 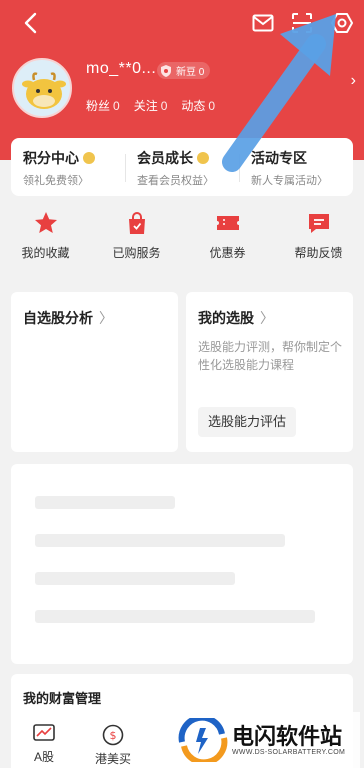 What do you see at coordinates (198, 105) in the screenshot?
I see `stat-posts: 动态 0` at bounding box center [198, 105].